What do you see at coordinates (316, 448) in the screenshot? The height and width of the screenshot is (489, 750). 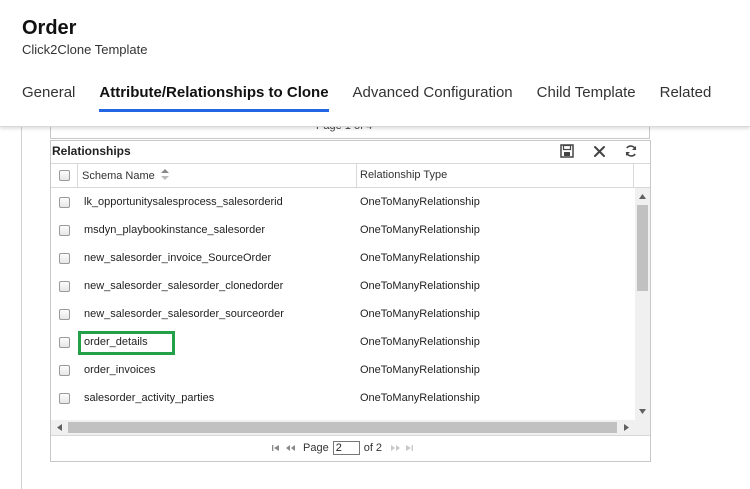 I see `page-label: Page` at bounding box center [316, 448].